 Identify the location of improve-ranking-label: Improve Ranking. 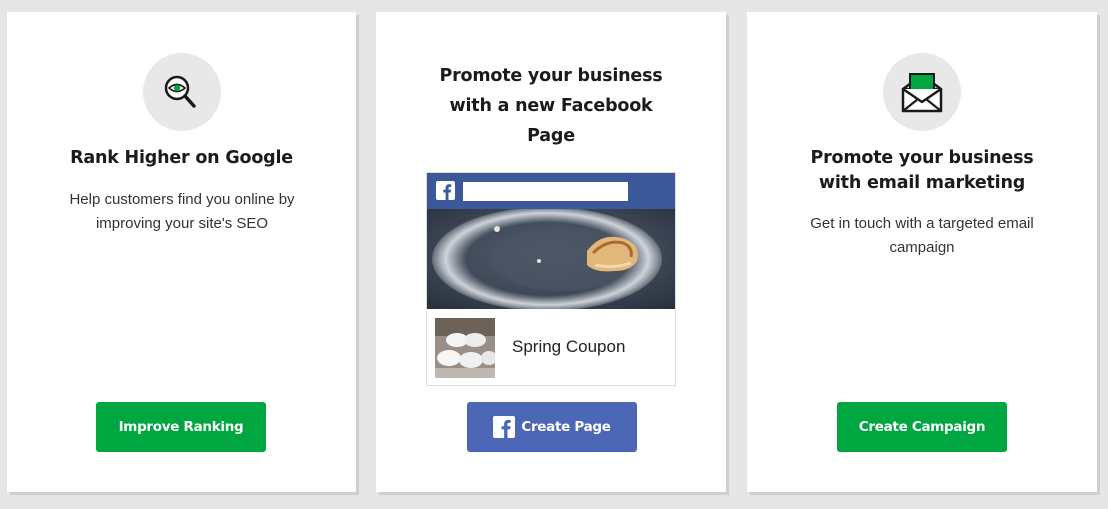
(181, 427).